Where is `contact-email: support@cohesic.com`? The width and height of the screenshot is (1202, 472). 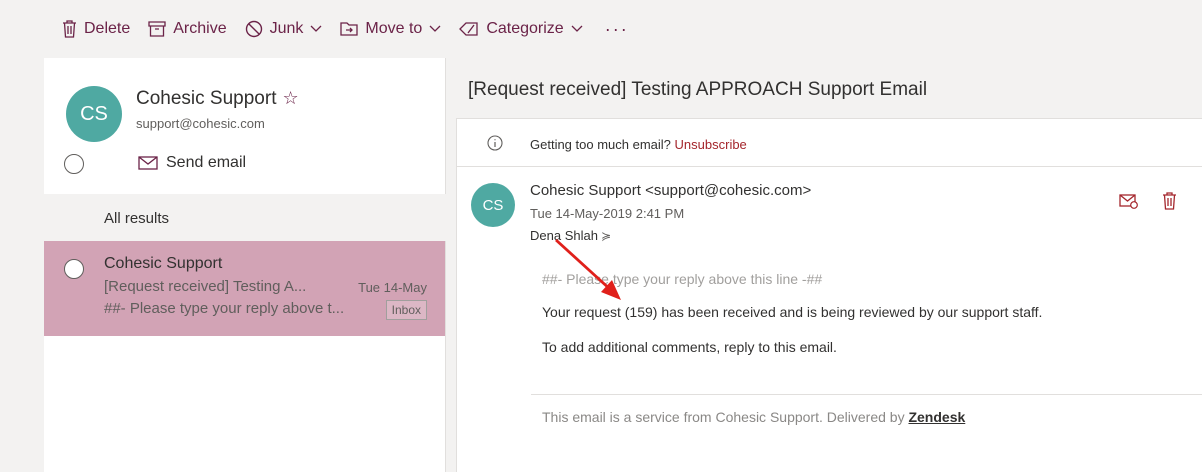 contact-email: support@cohesic.com is located at coordinates (200, 123).